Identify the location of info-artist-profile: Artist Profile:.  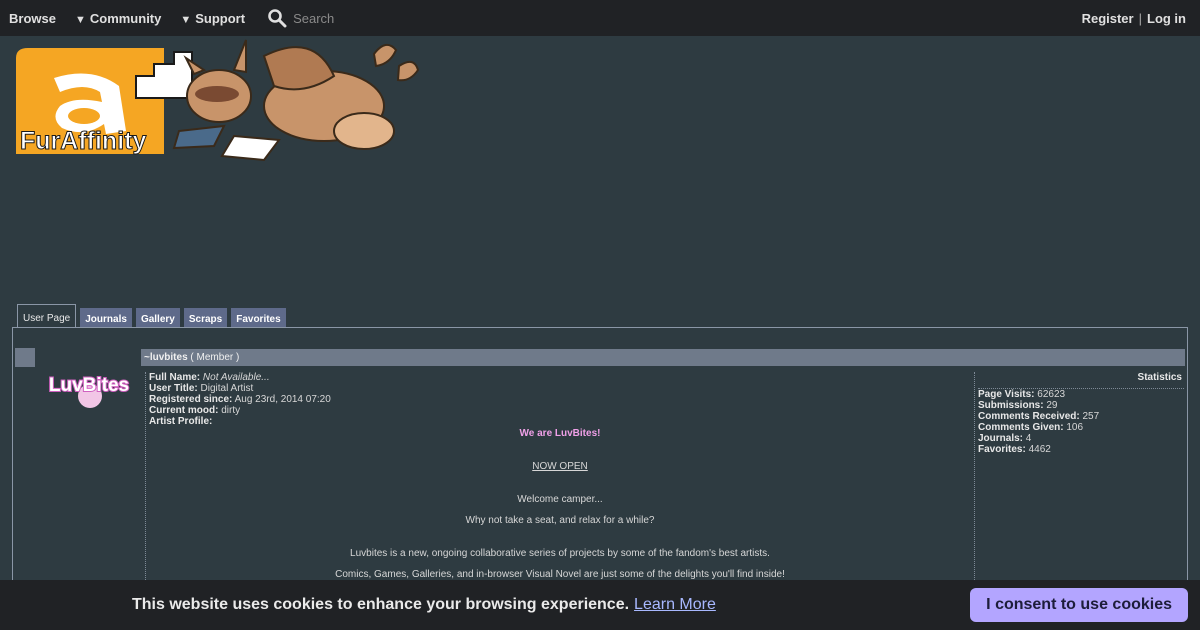
(561, 421).